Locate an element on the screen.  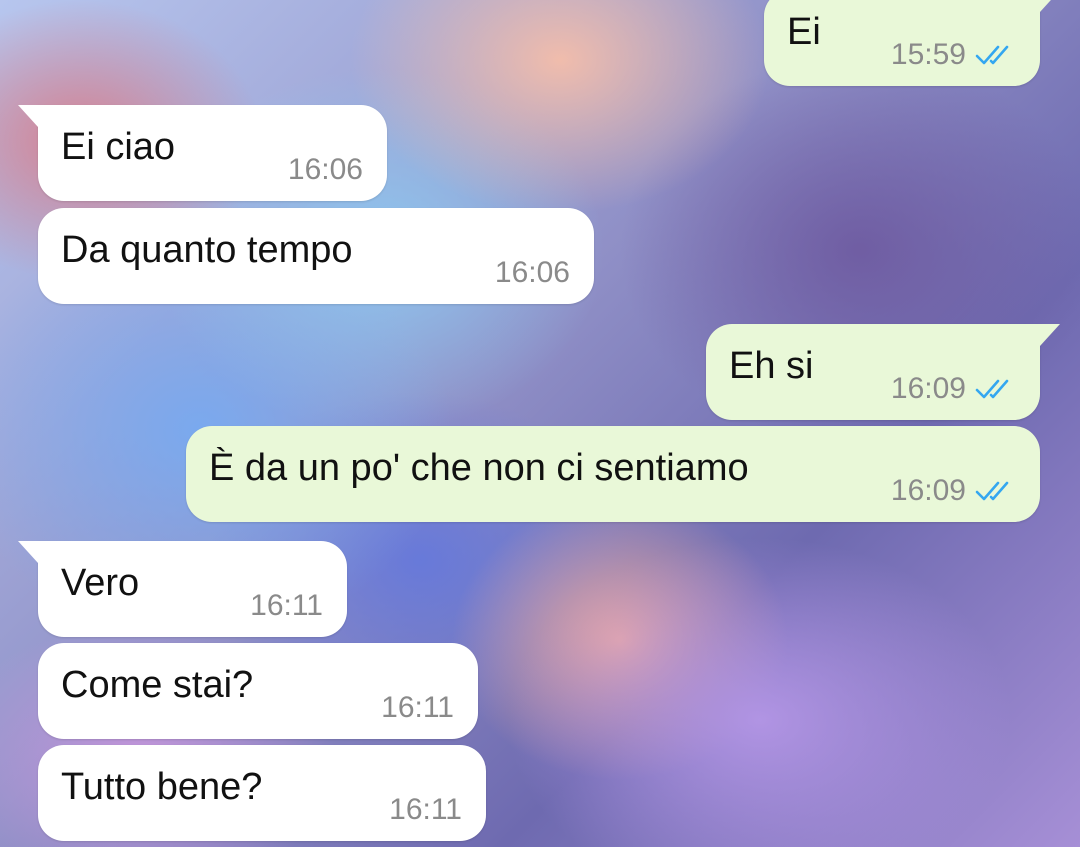
message-text: Tutto bene? is located at coordinates (162, 787).